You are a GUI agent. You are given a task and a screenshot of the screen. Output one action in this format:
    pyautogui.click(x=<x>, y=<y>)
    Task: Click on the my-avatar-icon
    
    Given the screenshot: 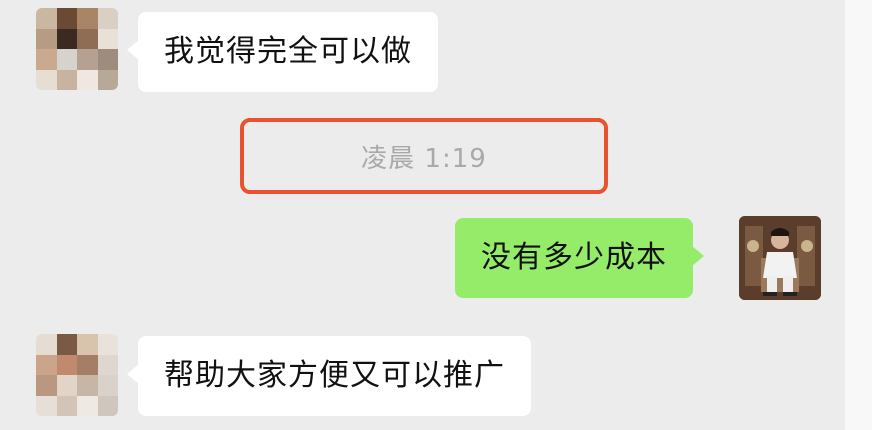 What is the action you would take?
    pyautogui.click(x=780, y=258)
    